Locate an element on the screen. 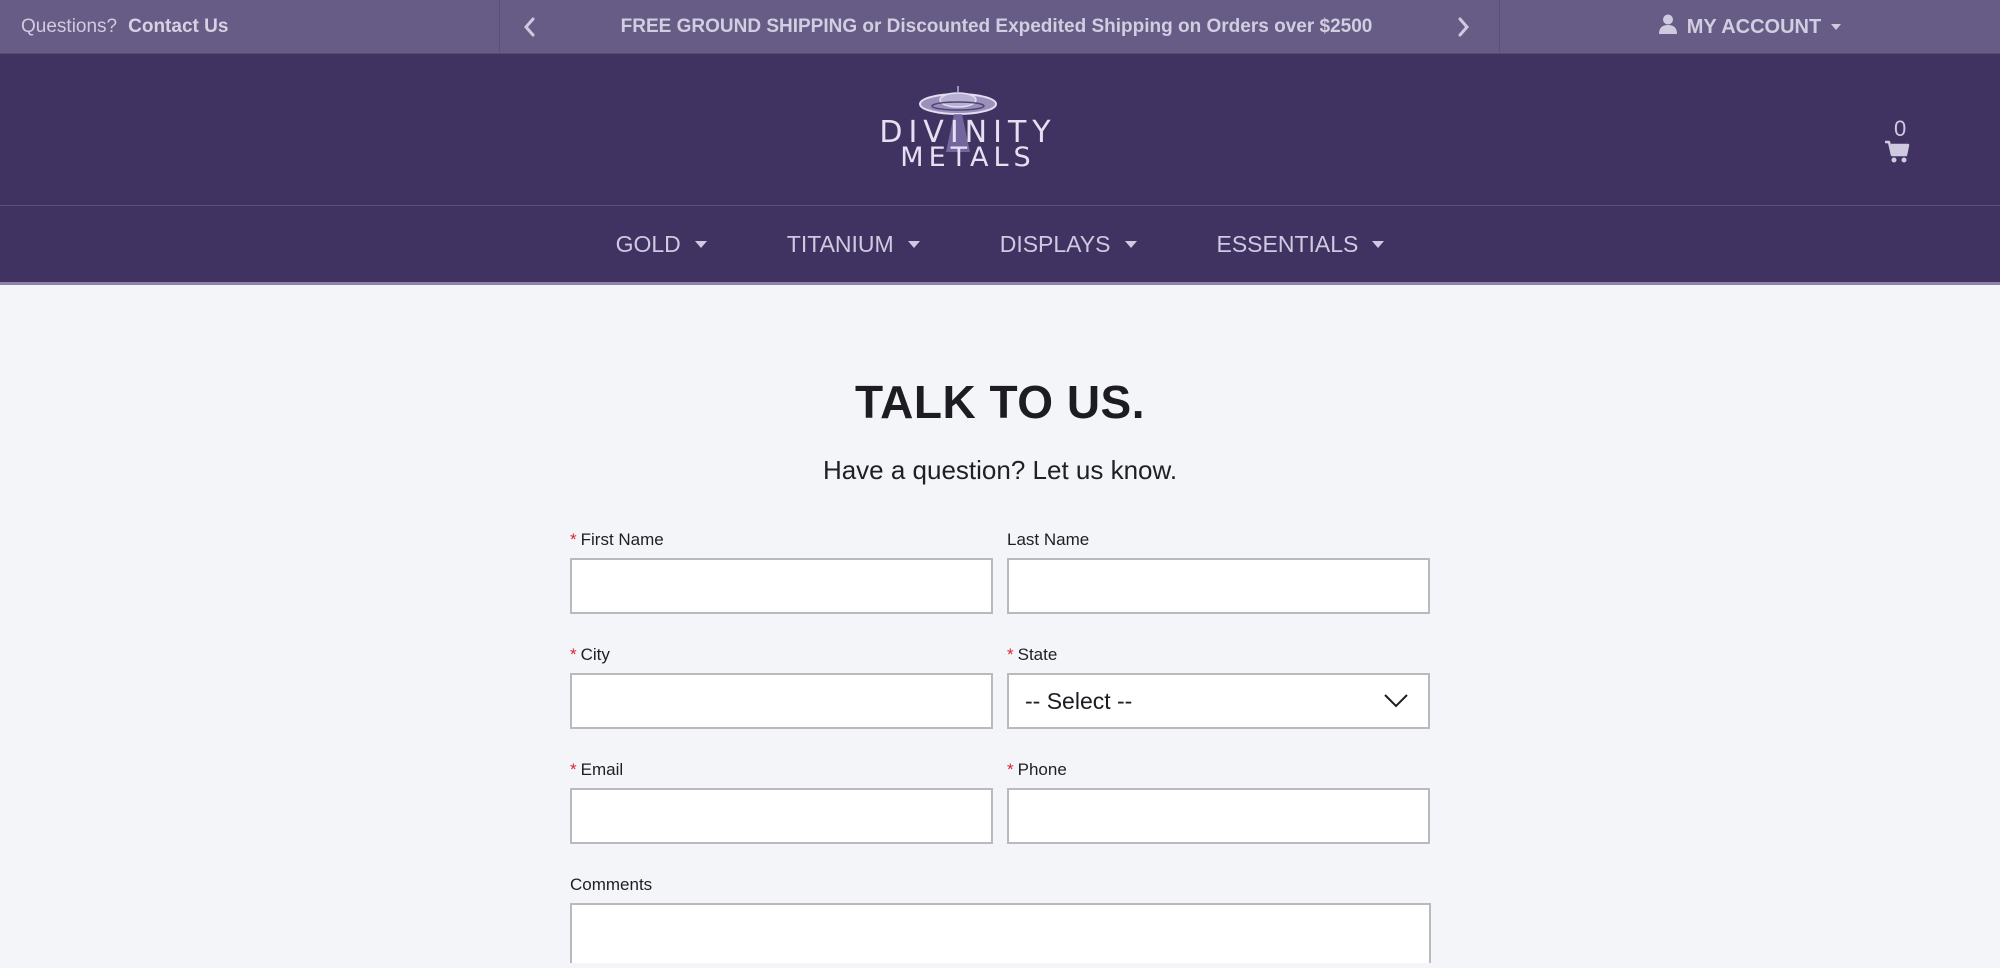  phone-label: Phone is located at coordinates (1042, 769).